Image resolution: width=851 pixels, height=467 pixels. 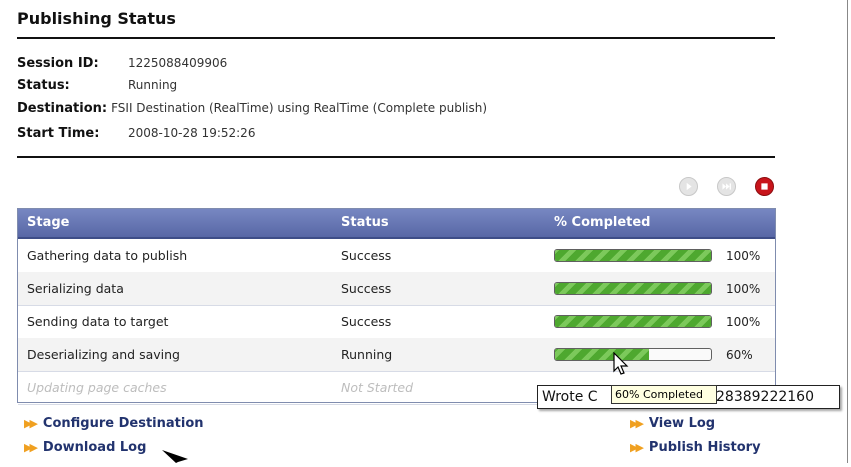 I want to click on stage-status: Not Started, so click(x=377, y=387).